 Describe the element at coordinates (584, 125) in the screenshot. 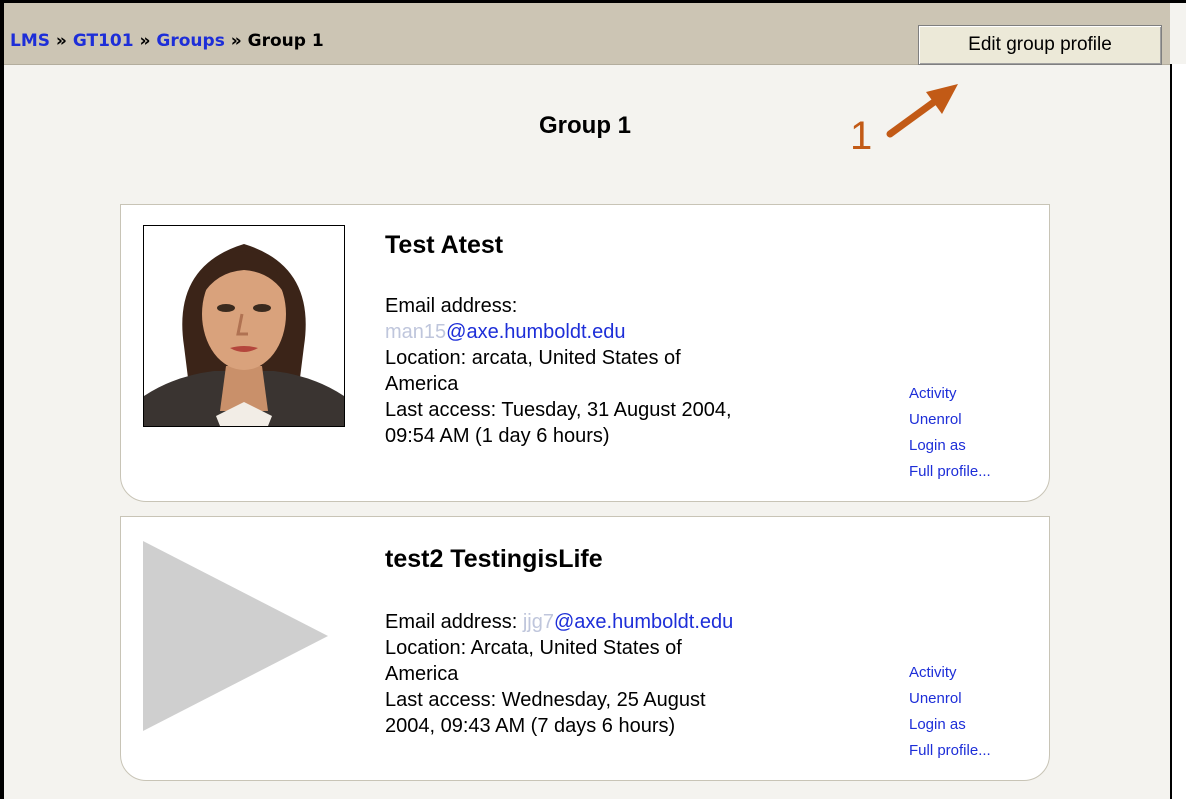

I see `page-title: Group 1` at that location.